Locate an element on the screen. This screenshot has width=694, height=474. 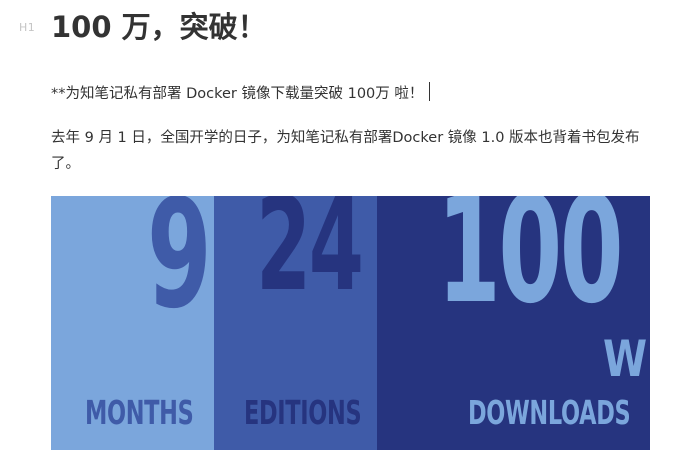
page-heading: 100 万，突破！ is located at coordinates (159, 27).